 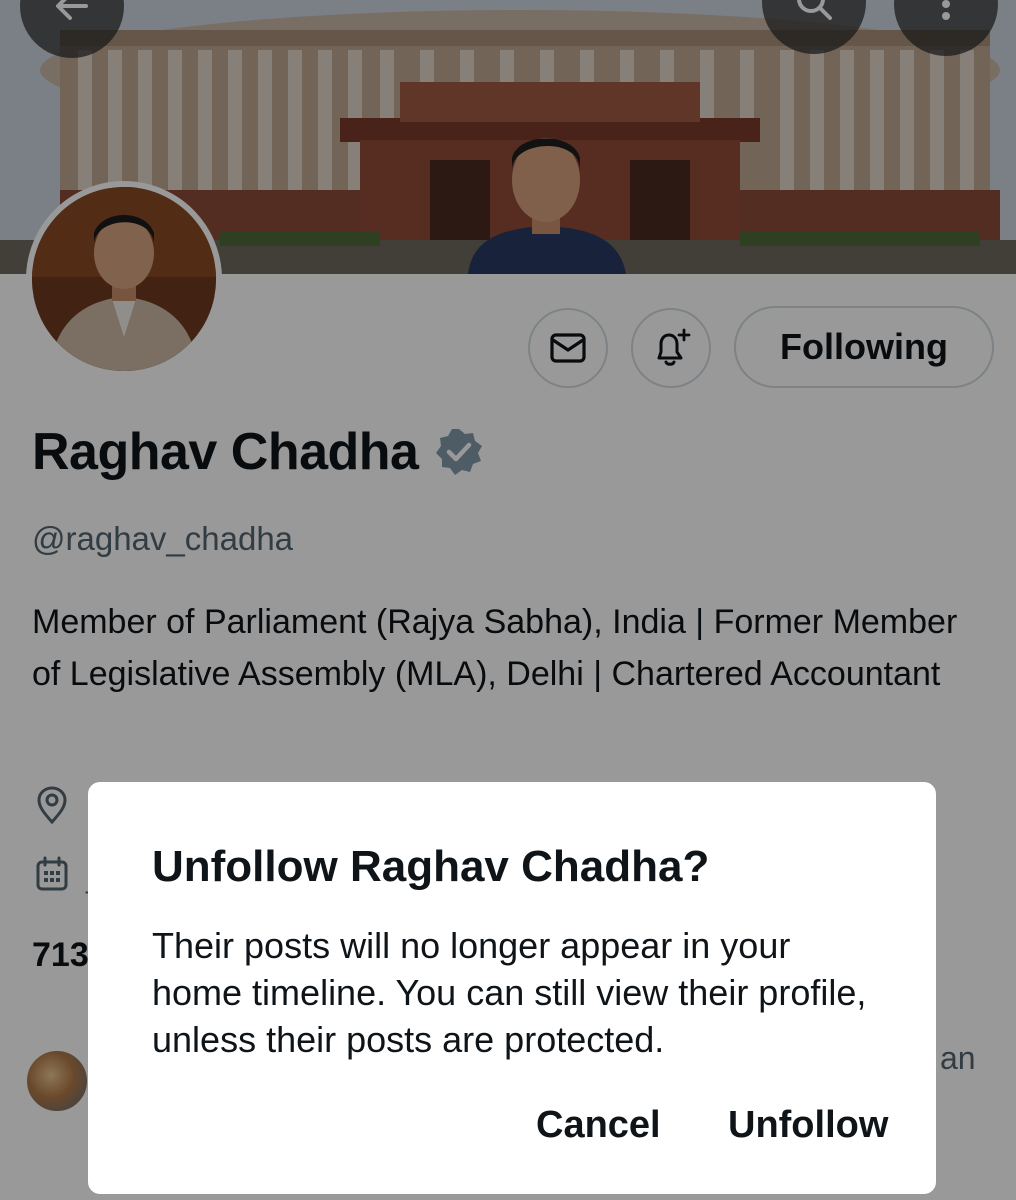 I want to click on dialog-title: Unfollow Raghav Chadha?, so click(x=431, y=866).